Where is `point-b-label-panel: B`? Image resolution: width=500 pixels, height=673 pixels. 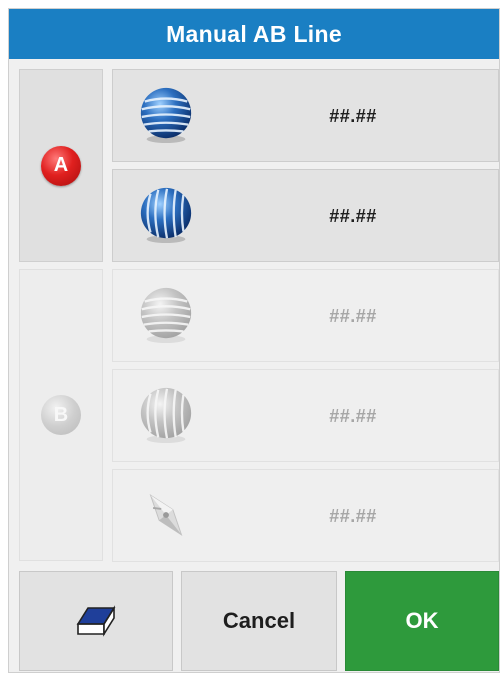 point-b-label-panel: B is located at coordinates (61, 415).